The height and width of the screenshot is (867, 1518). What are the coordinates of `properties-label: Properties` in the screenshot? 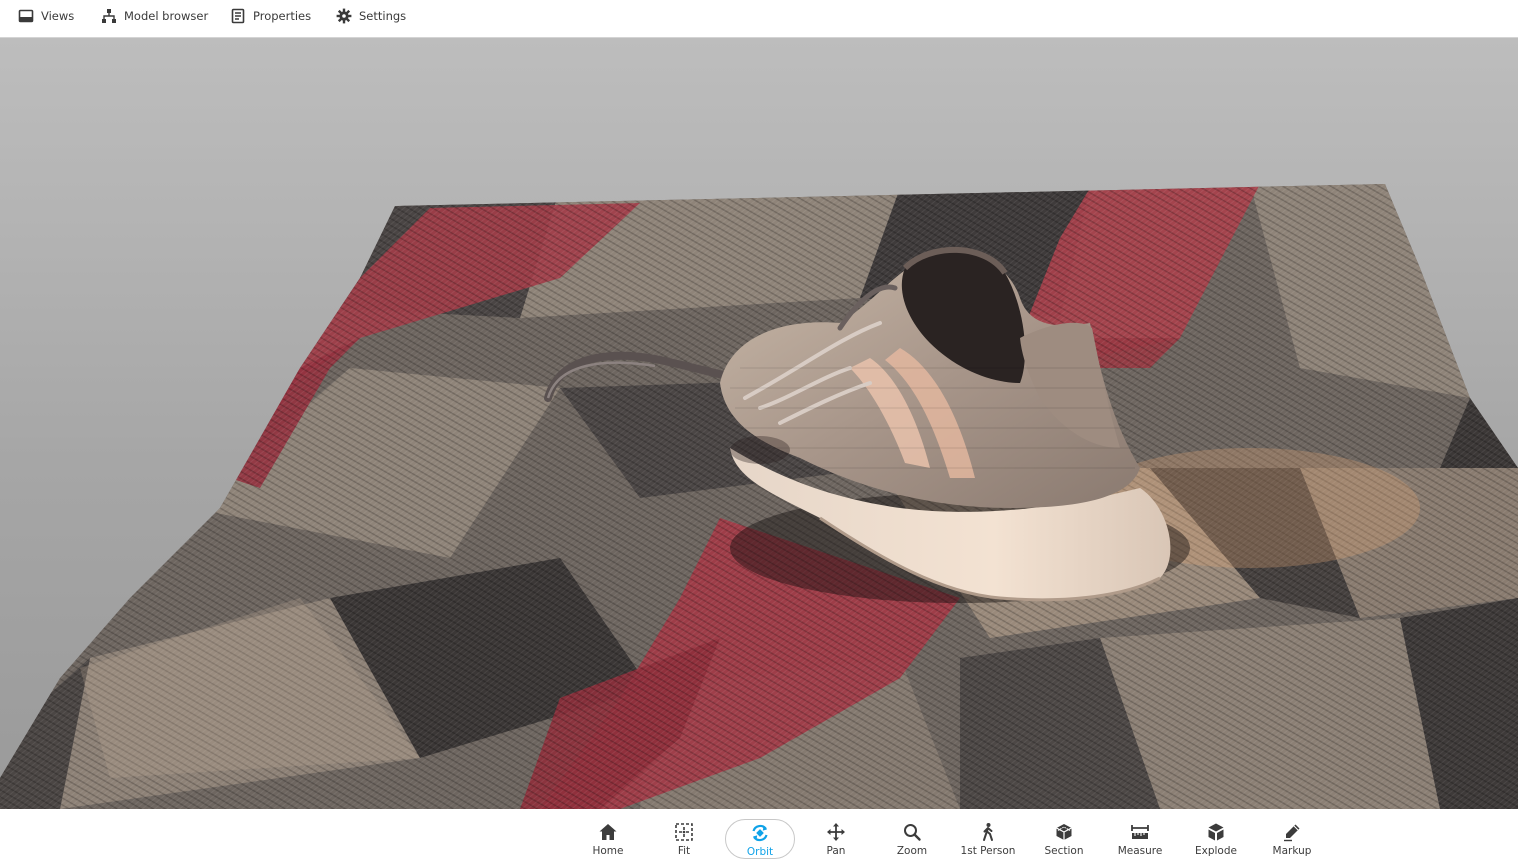 It's located at (282, 16).